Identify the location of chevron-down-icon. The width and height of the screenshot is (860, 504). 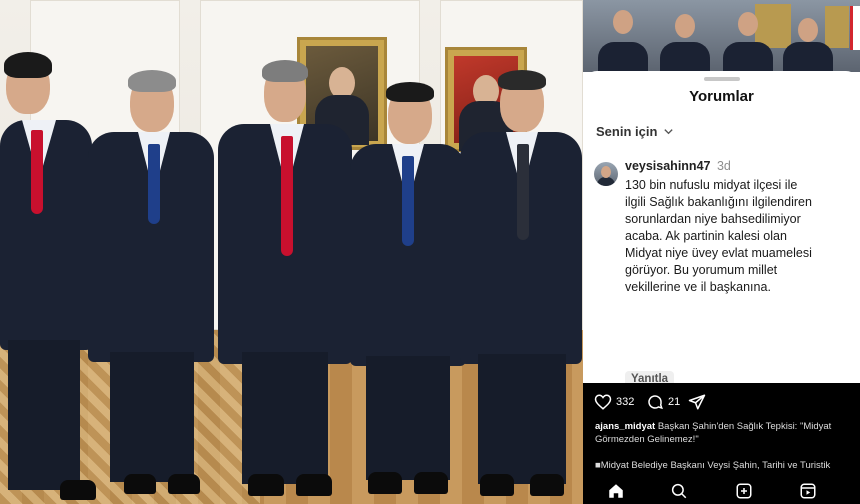
(669, 132).